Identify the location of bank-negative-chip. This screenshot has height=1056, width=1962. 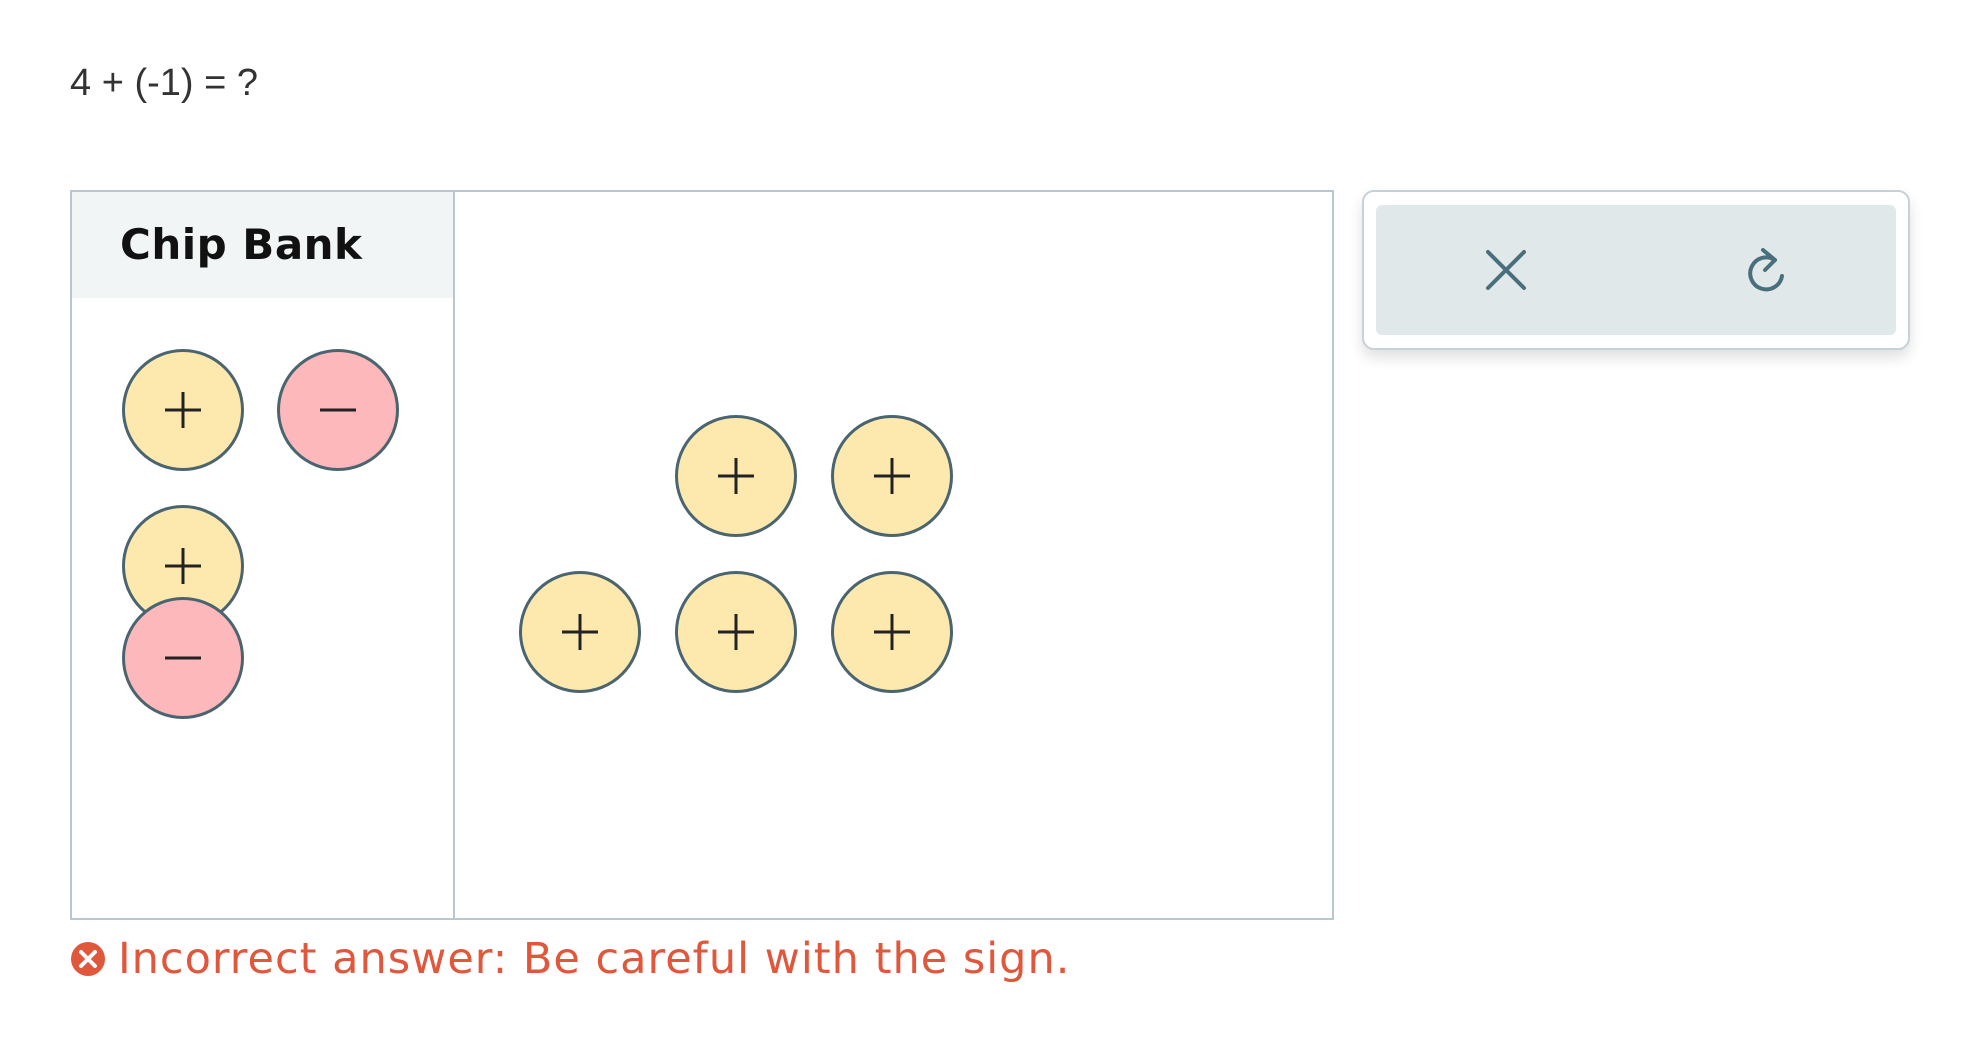
(338, 410).